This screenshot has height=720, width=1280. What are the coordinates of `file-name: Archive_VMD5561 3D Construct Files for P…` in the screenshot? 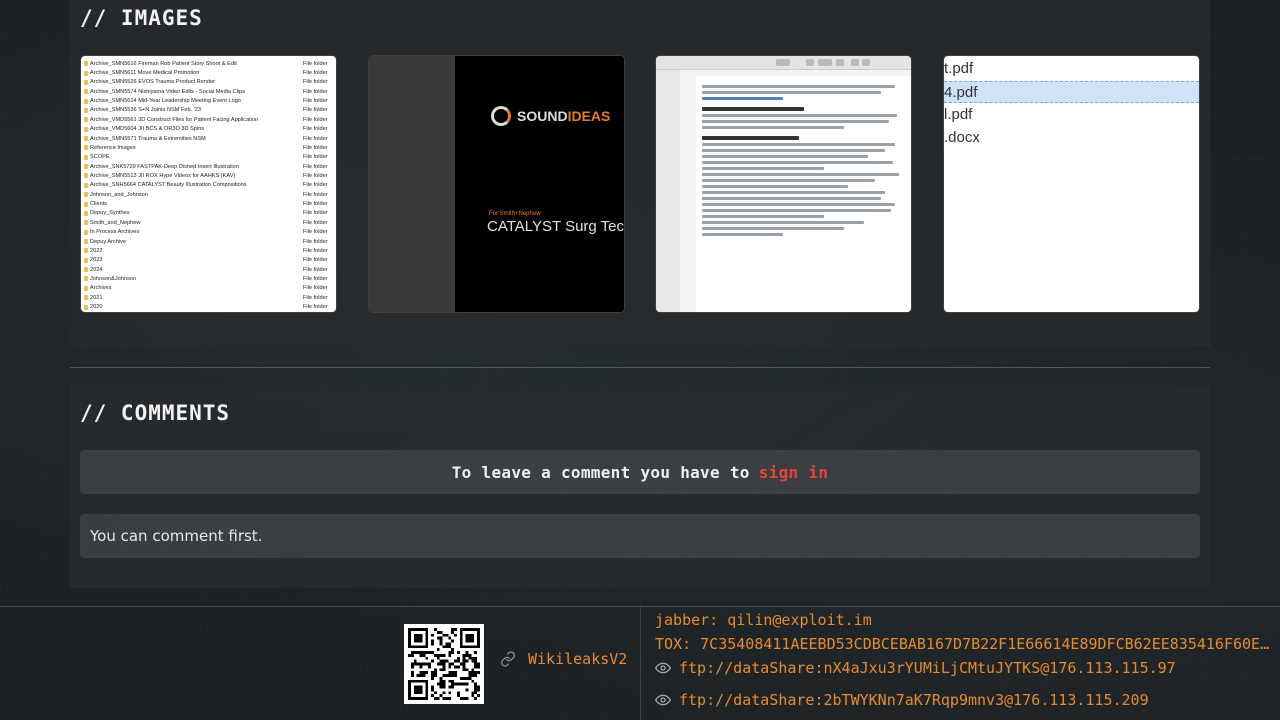 It's located at (174, 119).